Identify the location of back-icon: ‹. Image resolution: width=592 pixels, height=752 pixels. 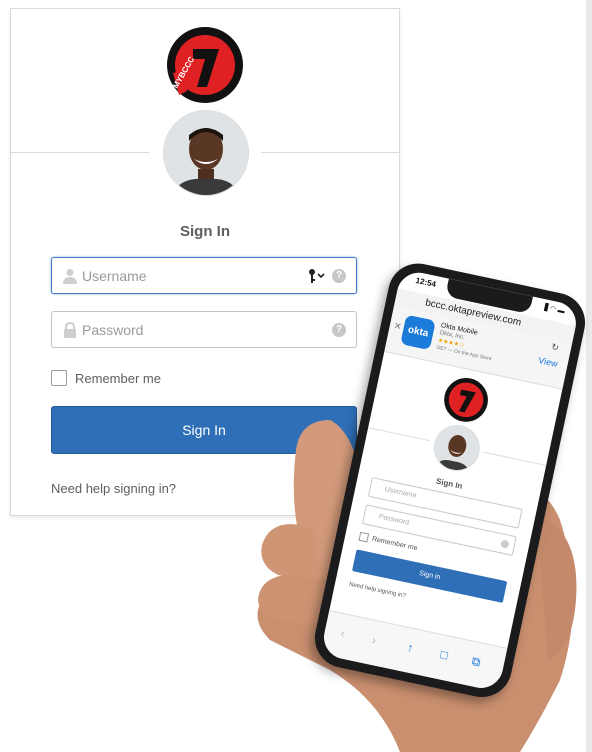
(342, 633).